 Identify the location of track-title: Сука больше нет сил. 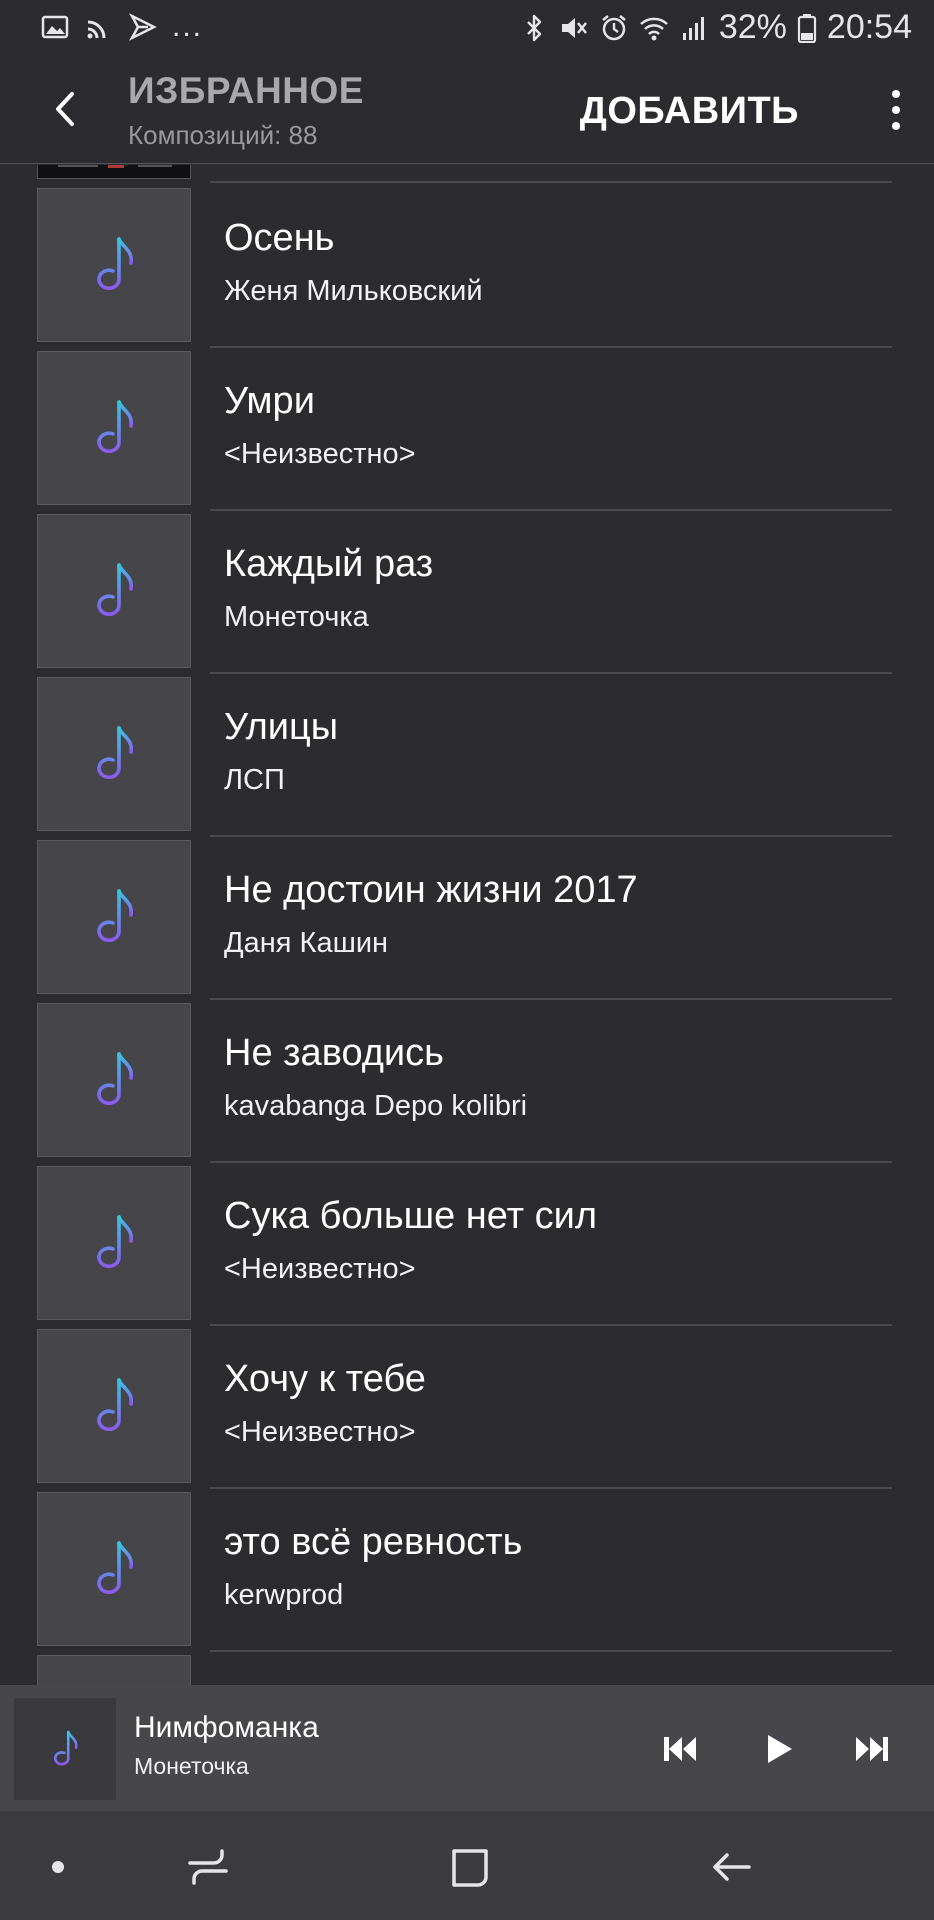
(411, 1216).